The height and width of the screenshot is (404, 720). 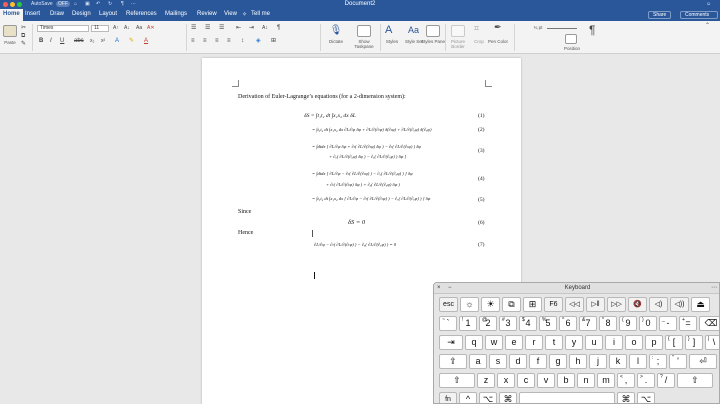 I want to click on key: }], so click(x=694, y=342).